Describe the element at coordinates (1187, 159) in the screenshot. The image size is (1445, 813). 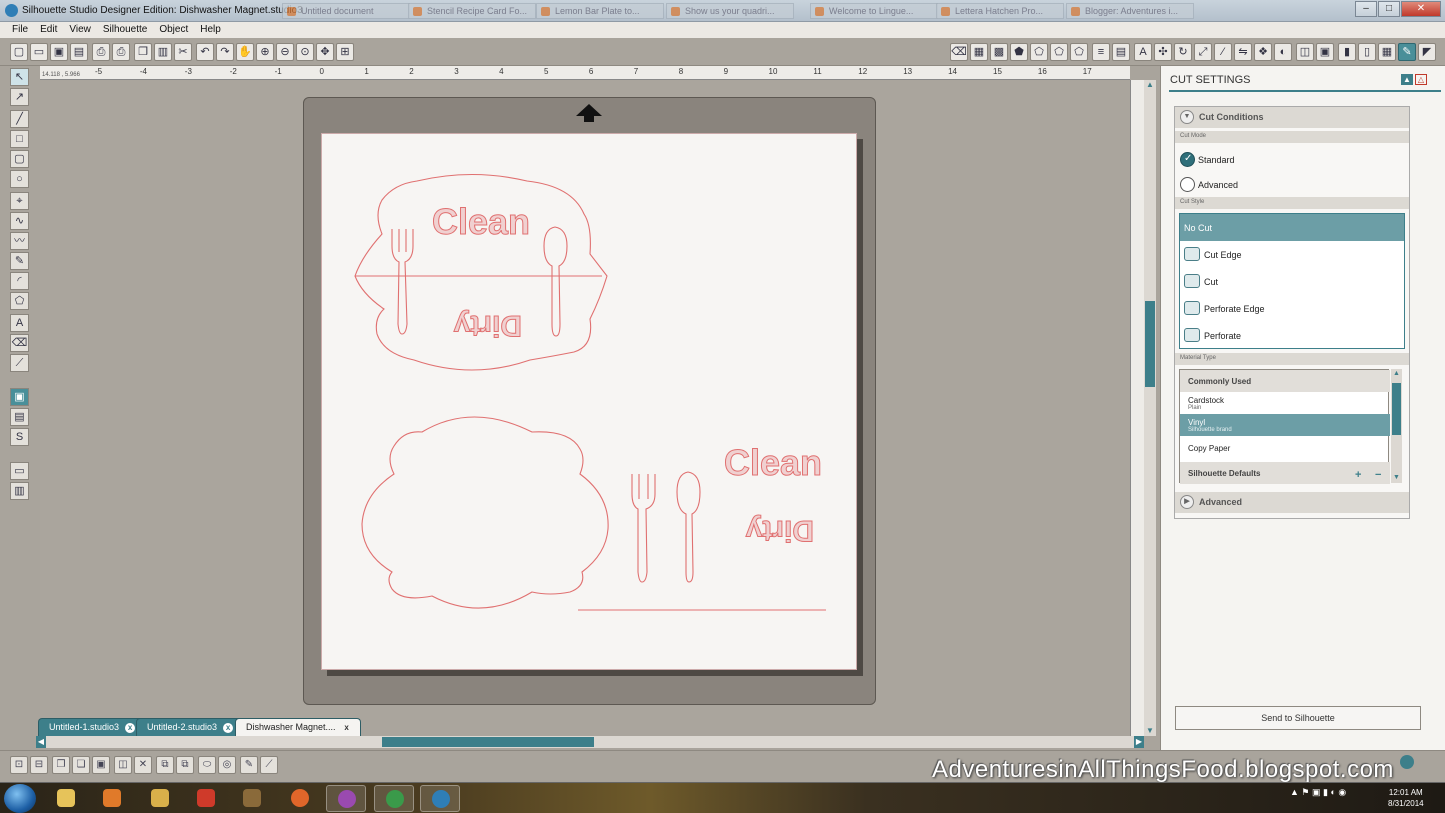
I see `radio-checked-icon` at that location.